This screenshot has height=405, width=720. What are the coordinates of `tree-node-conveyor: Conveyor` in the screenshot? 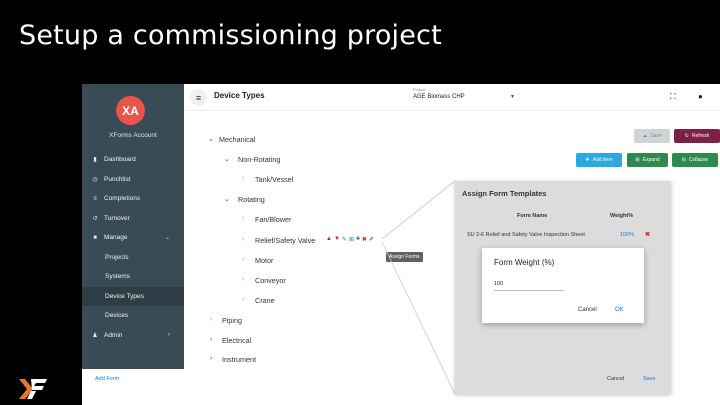 It's located at (270, 280).